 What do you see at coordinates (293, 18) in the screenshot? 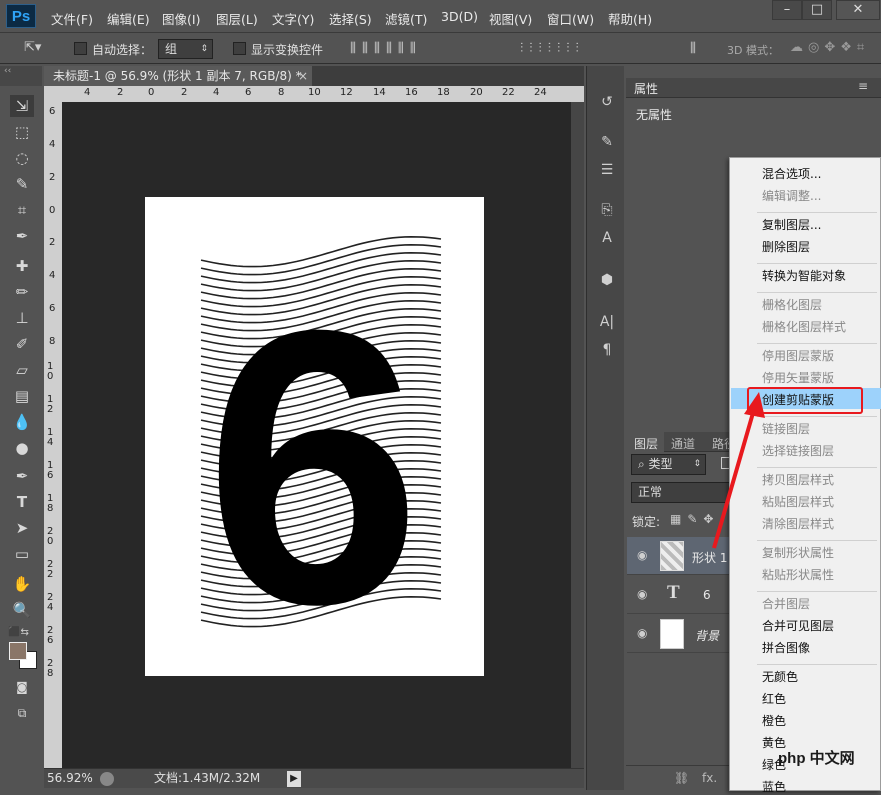
I see `menu-type: 文字(Y)` at bounding box center [293, 18].